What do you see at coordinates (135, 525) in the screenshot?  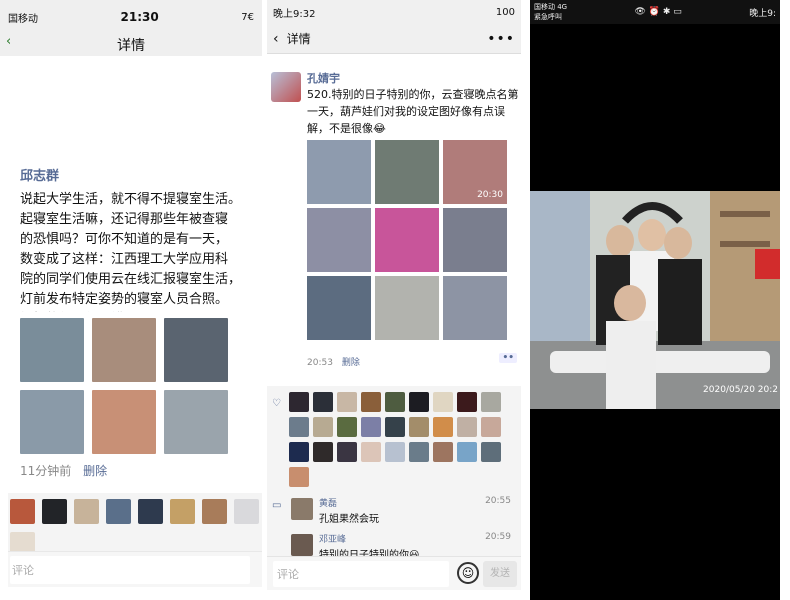 I see `likes-list` at bounding box center [135, 525].